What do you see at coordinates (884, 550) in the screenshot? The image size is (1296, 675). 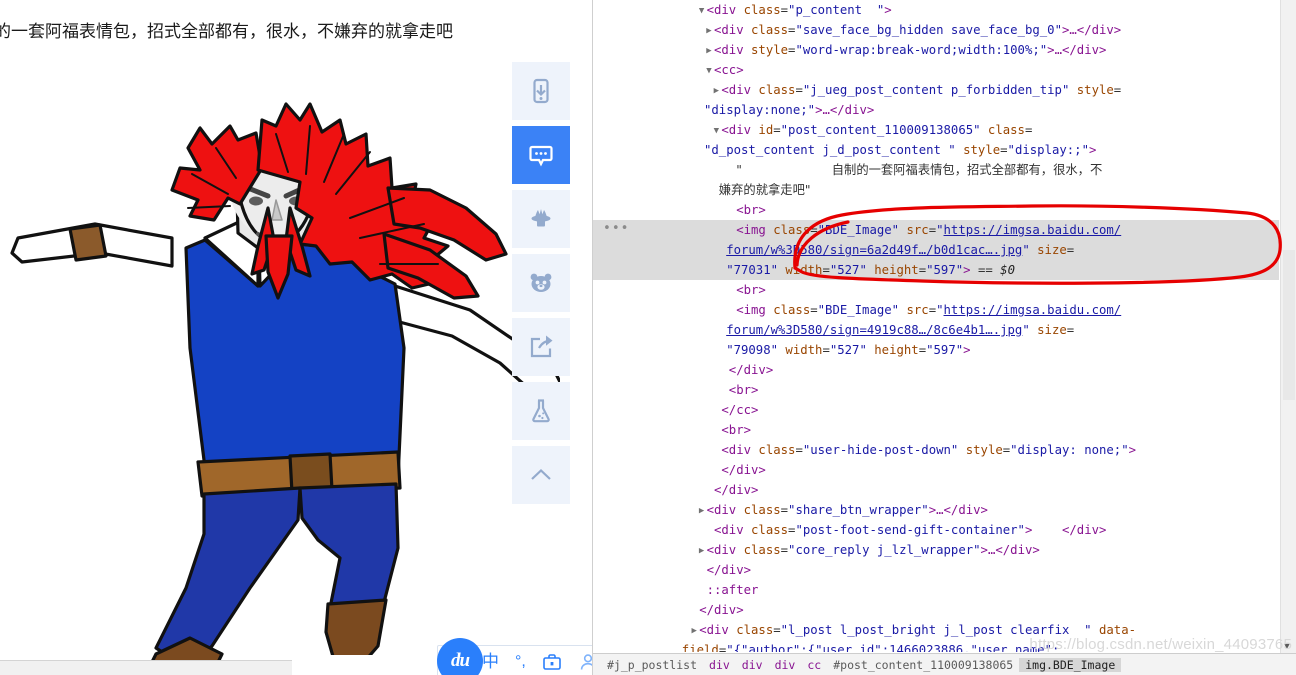 I see `attribute-value: "core_reply j_lzl_wrapper"` at bounding box center [884, 550].